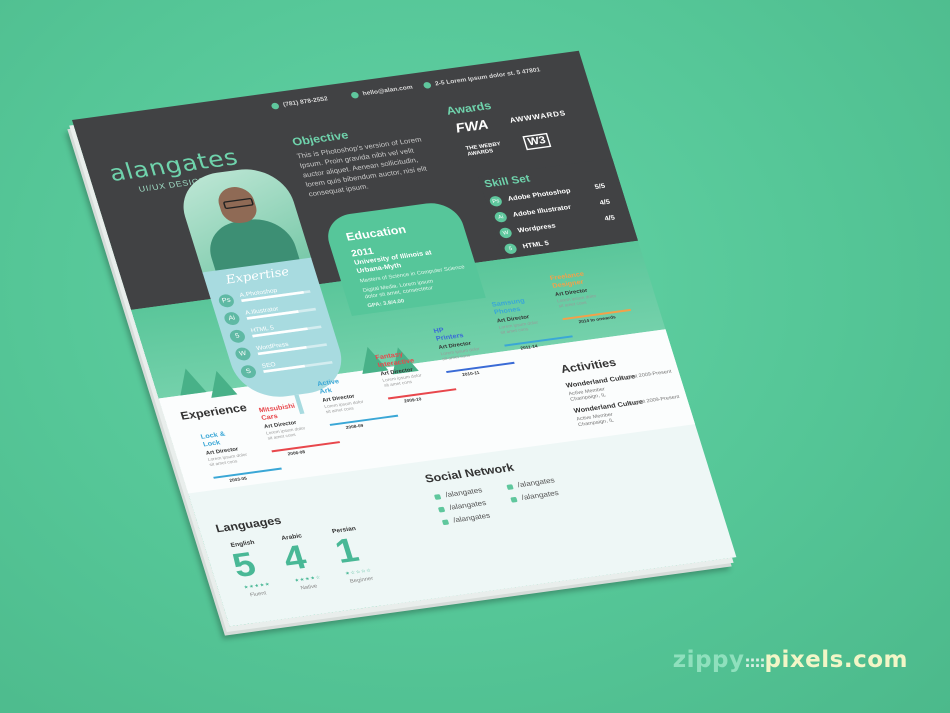 The image size is (950, 713). Describe the element at coordinates (248, 372) in the screenshot. I see `seo-icon: S` at that location.